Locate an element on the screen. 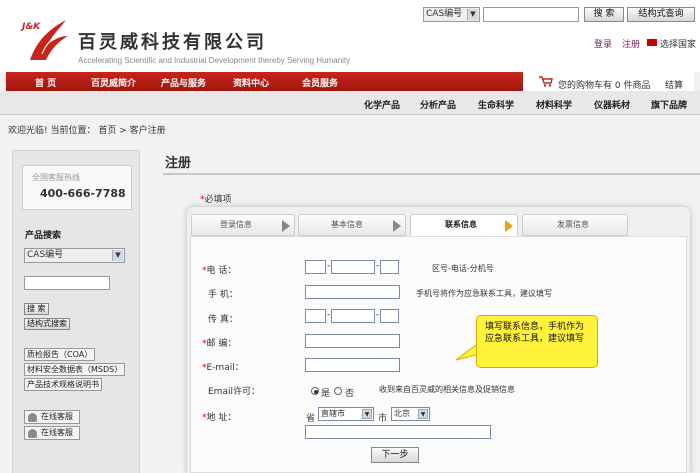 Image resolution: width=700 pixels, height=473 pixels. address-detail-input is located at coordinates (398, 432).